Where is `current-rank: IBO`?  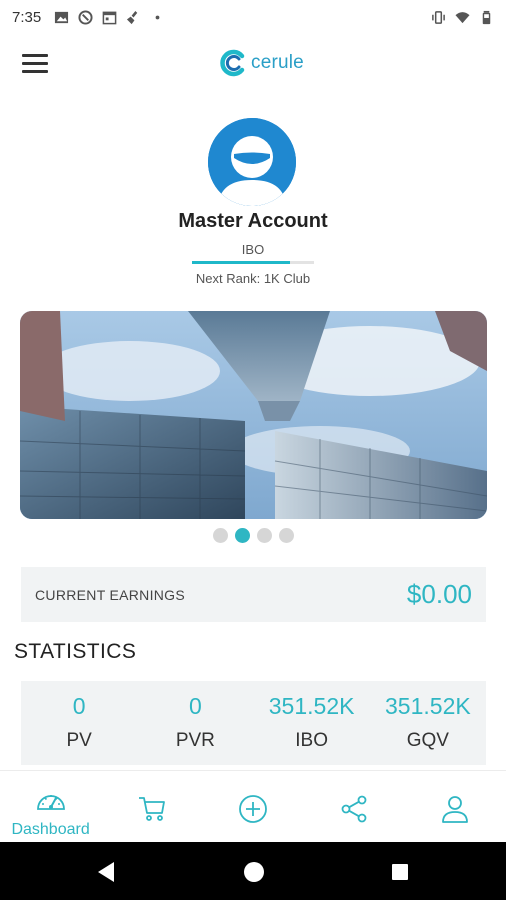 current-rank: IBO is located at coordinates (253, 249).